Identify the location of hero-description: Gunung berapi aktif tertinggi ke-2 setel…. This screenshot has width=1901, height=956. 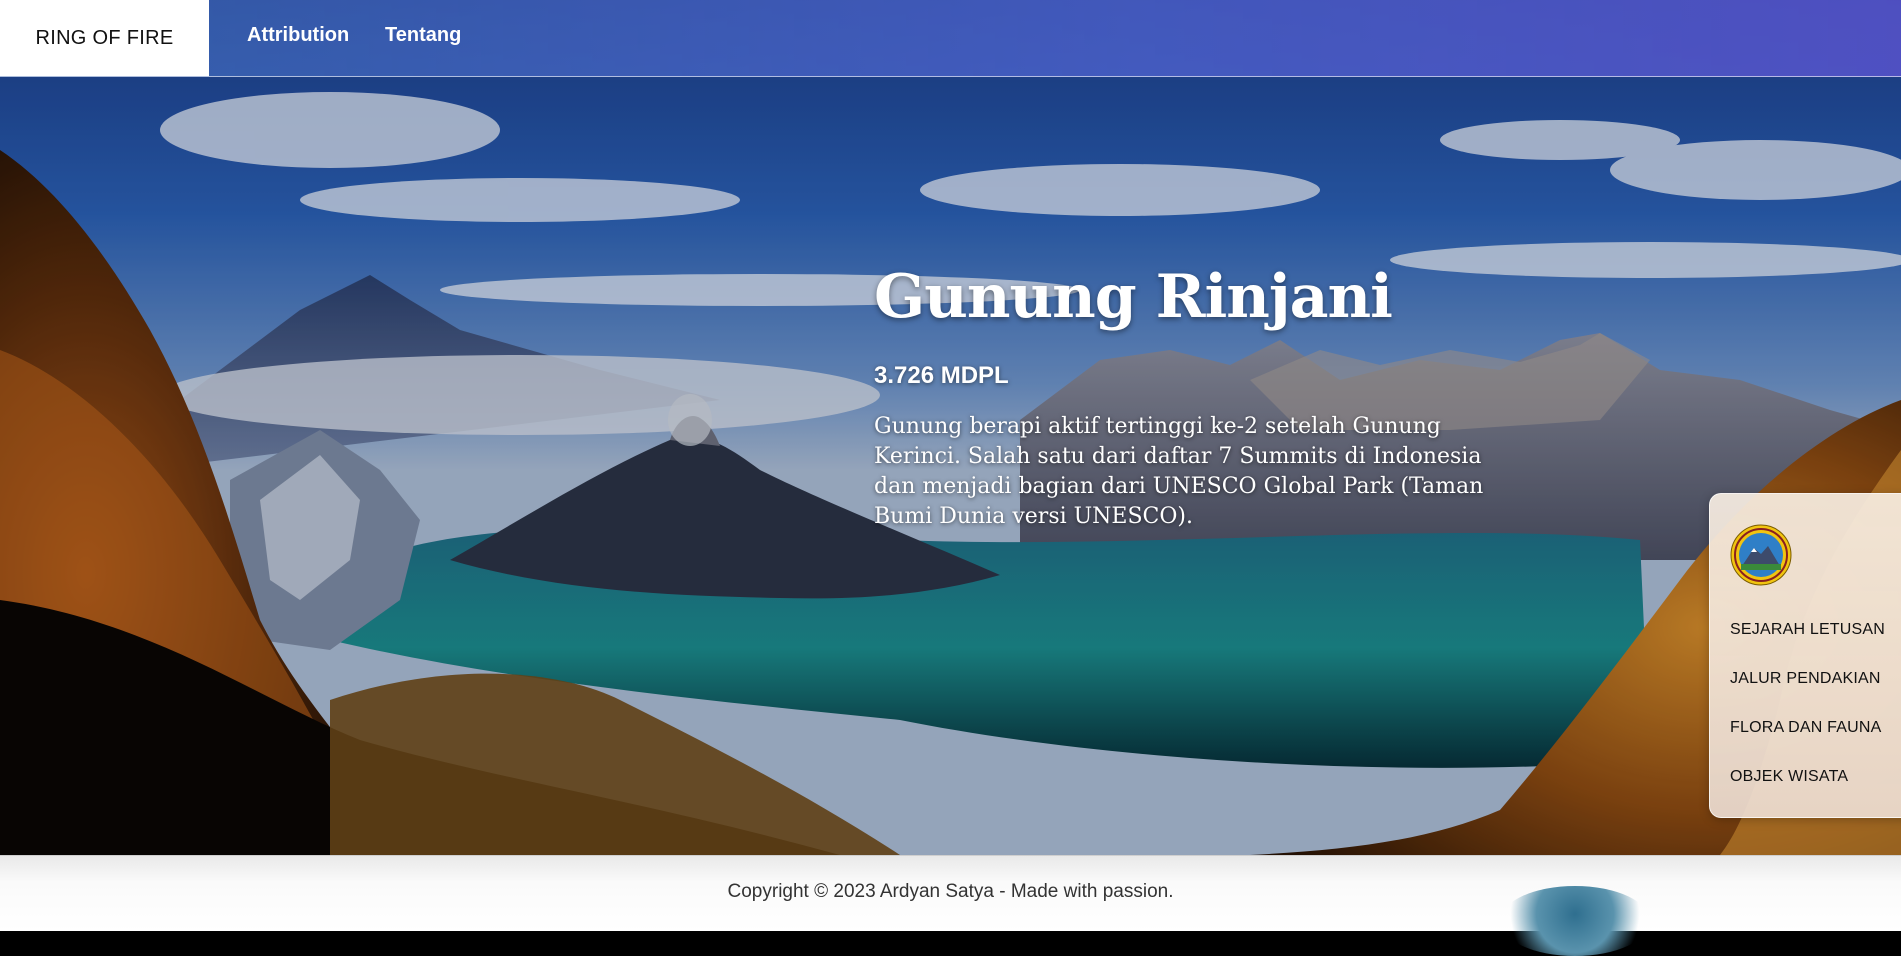
(1179, 471).